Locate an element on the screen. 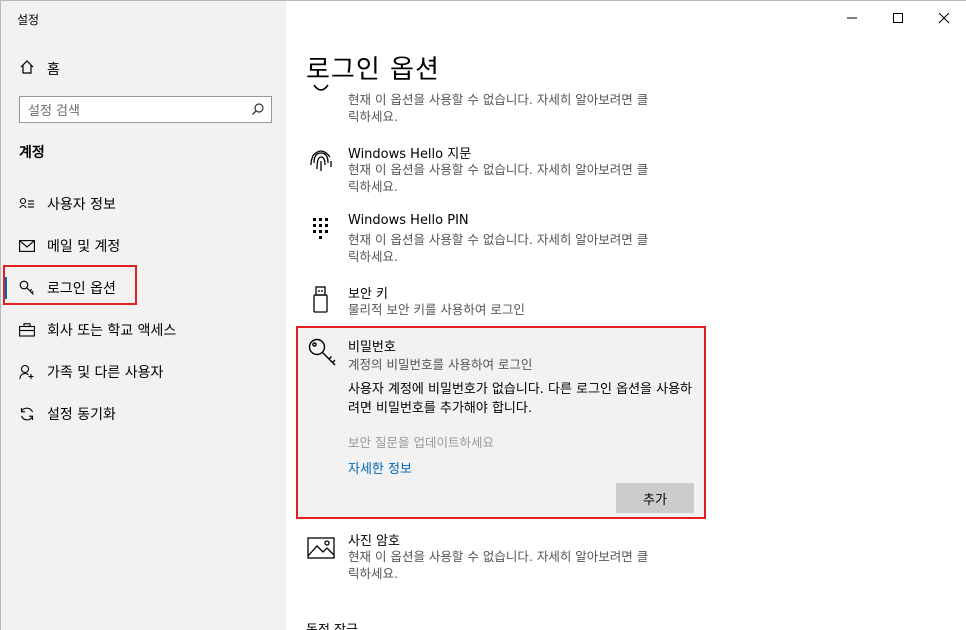  password-key-icon is located at coordinates (323, 356).